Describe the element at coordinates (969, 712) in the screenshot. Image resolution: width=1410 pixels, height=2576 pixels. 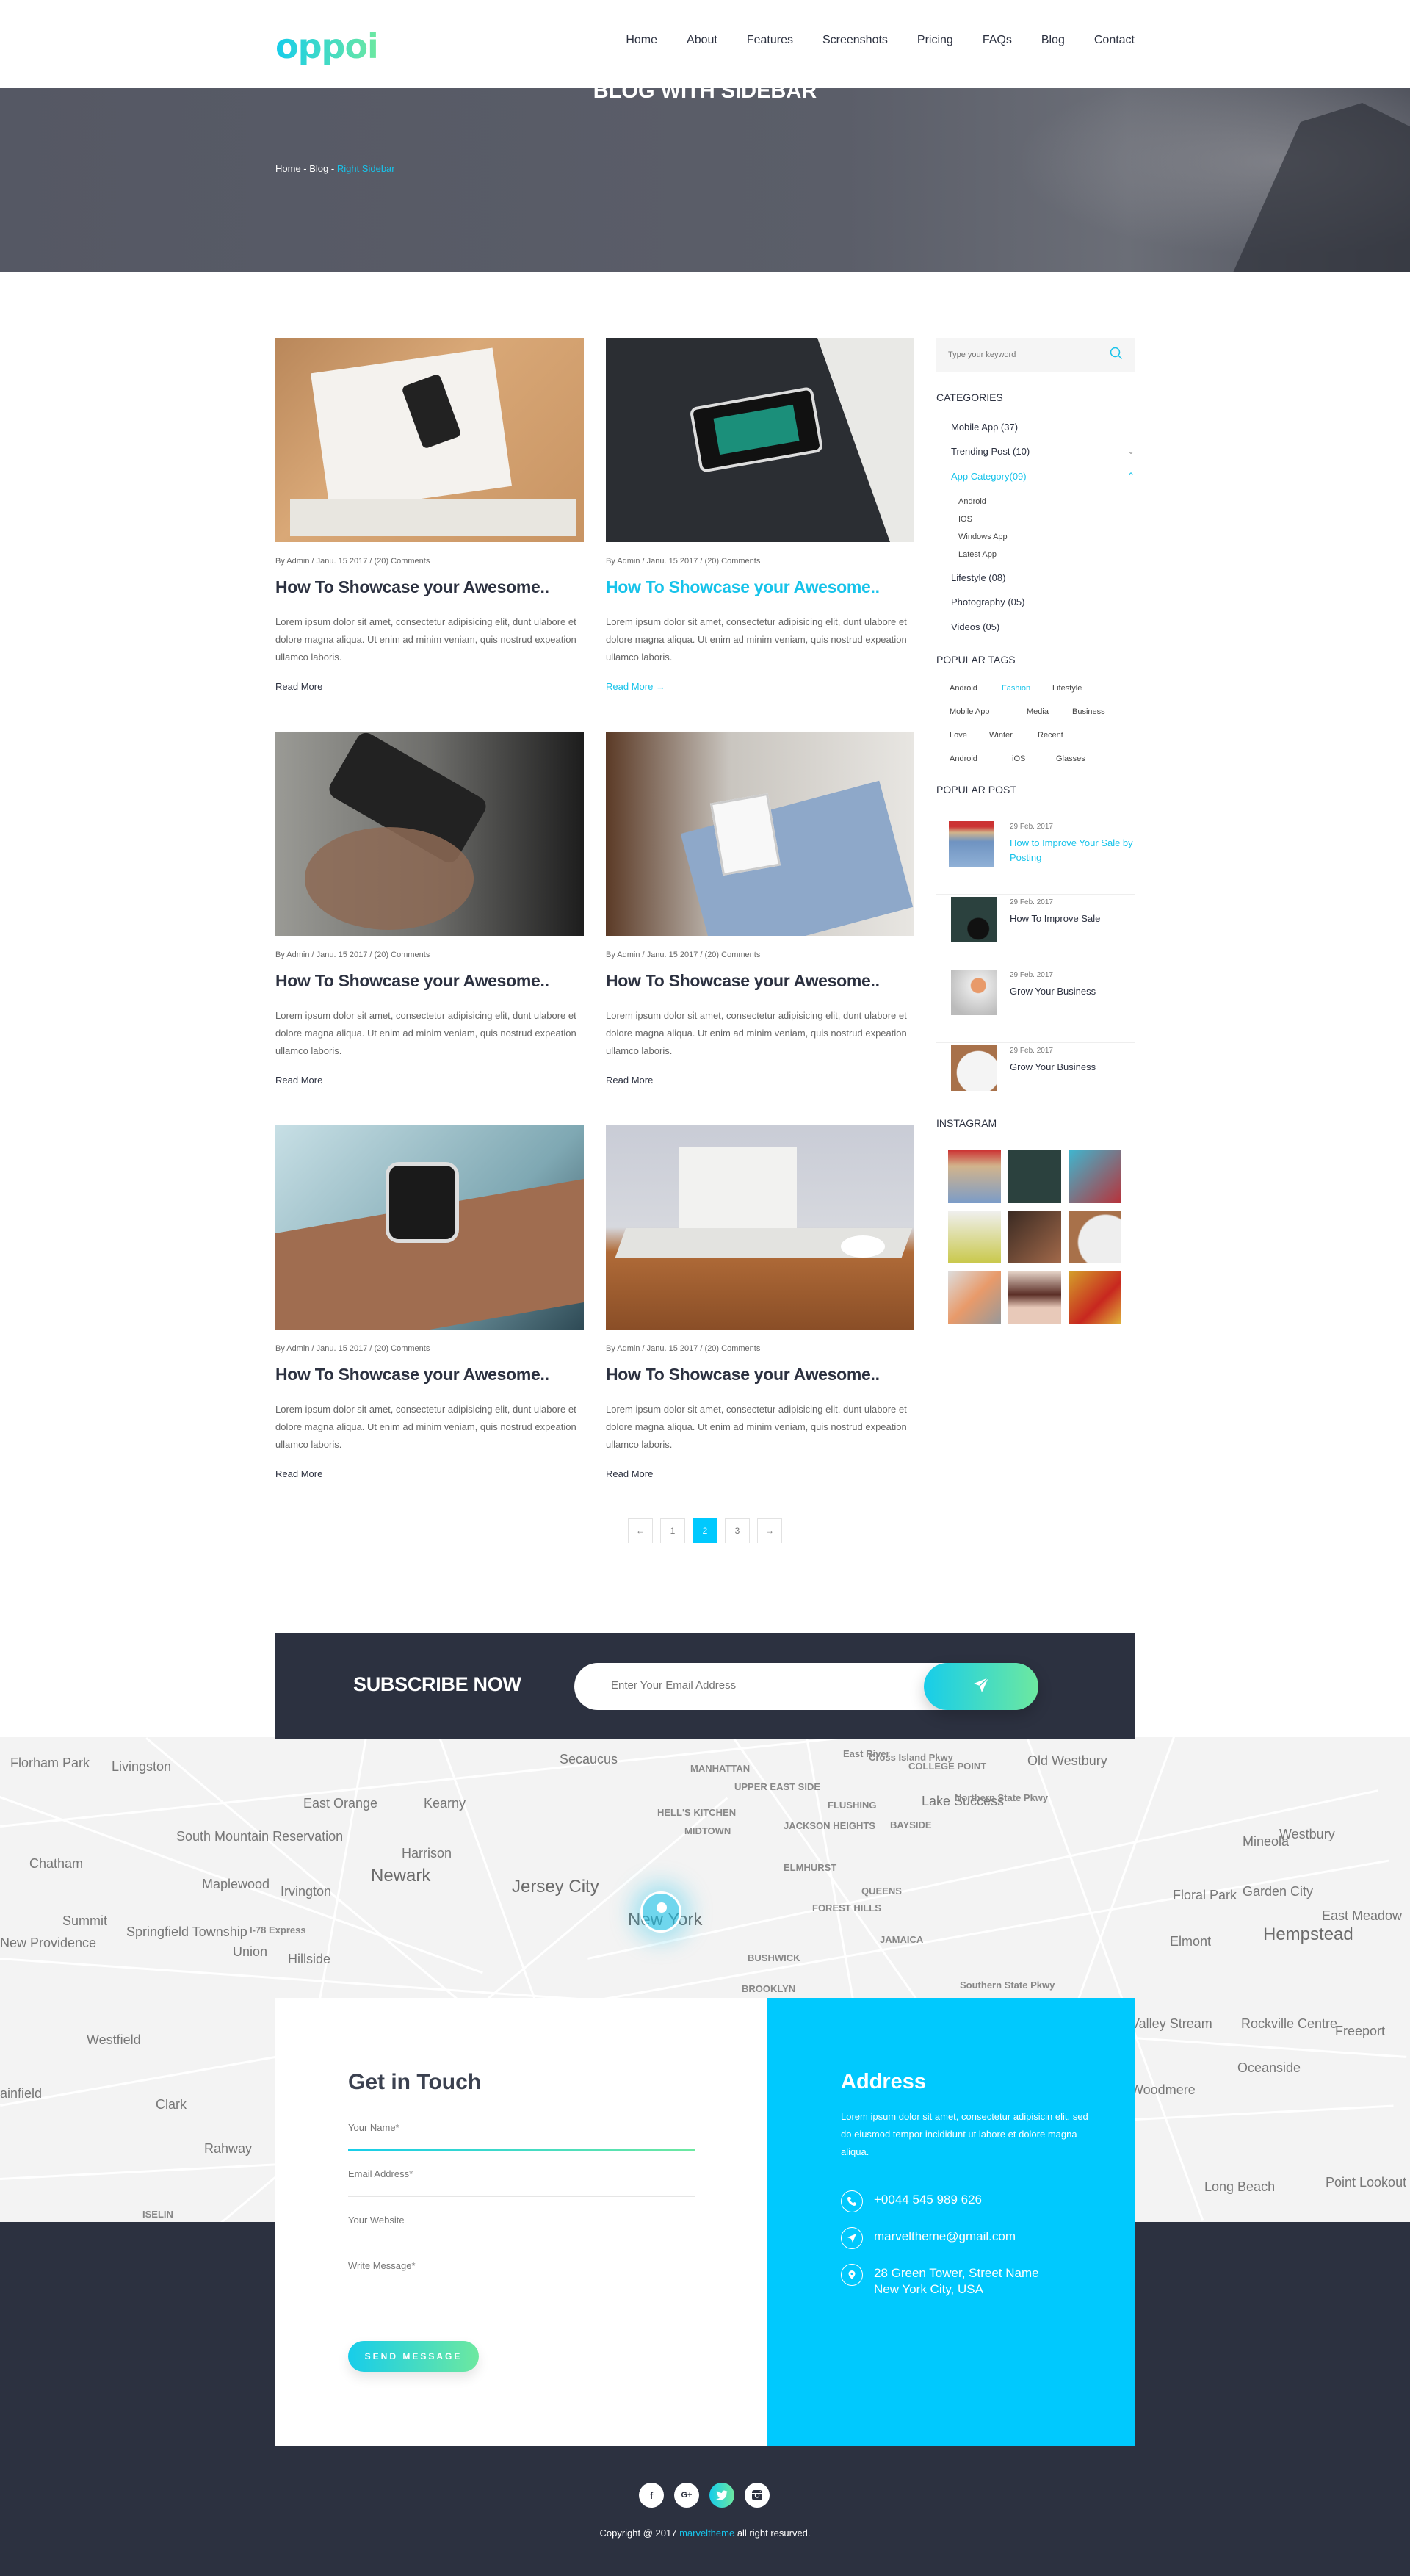
I see `tag: Mobile App` at that location.